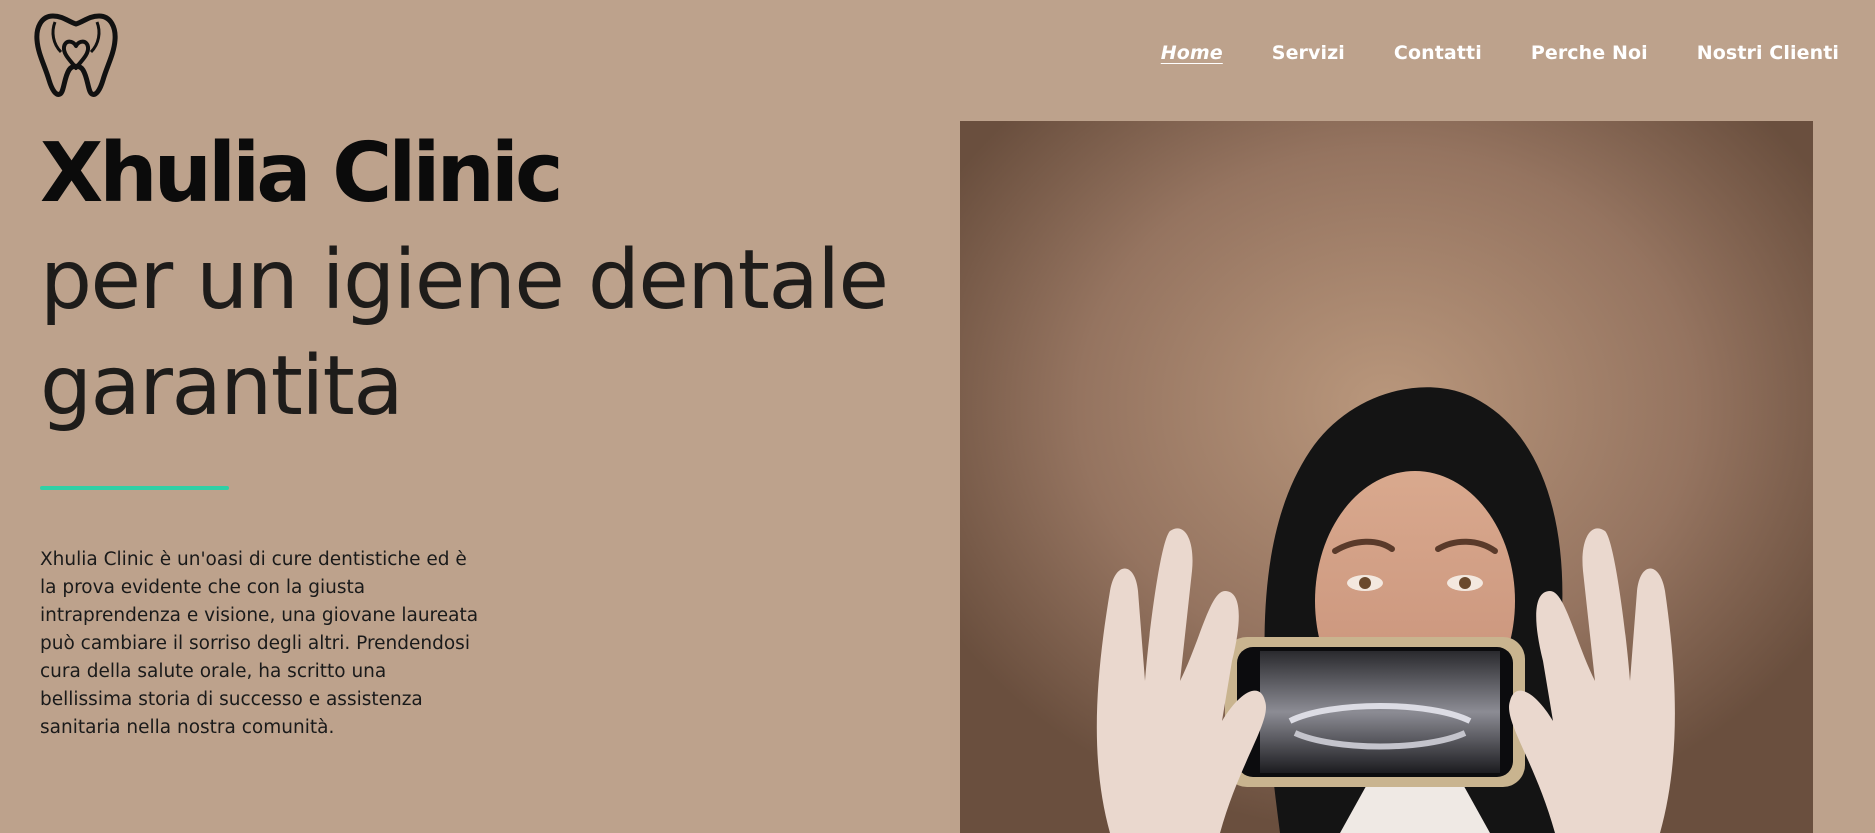  What do you see at coordinates (490, 334) in the screenshot?
I see `hero-subtitle: per un igiene dentale garantita` at bounding box center [490, 334].